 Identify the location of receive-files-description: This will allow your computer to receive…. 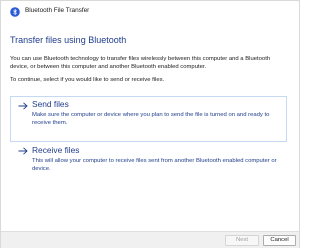
(154, 165).